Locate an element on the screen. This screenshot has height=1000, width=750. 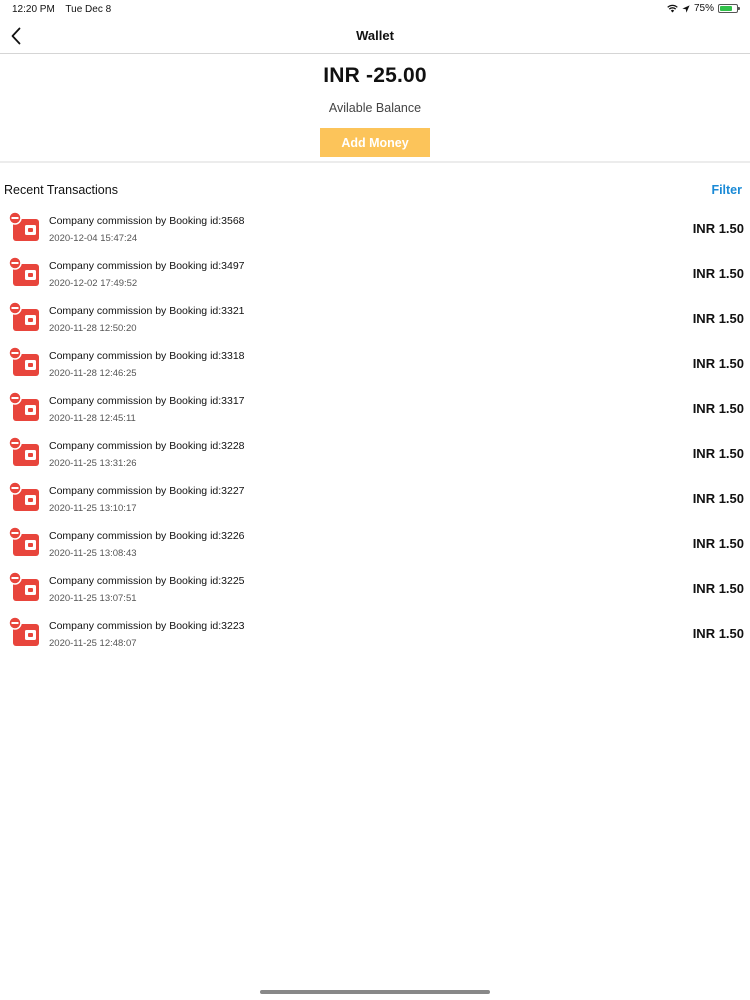
add-money-button: Add Money is located at coordinates (375, 142).